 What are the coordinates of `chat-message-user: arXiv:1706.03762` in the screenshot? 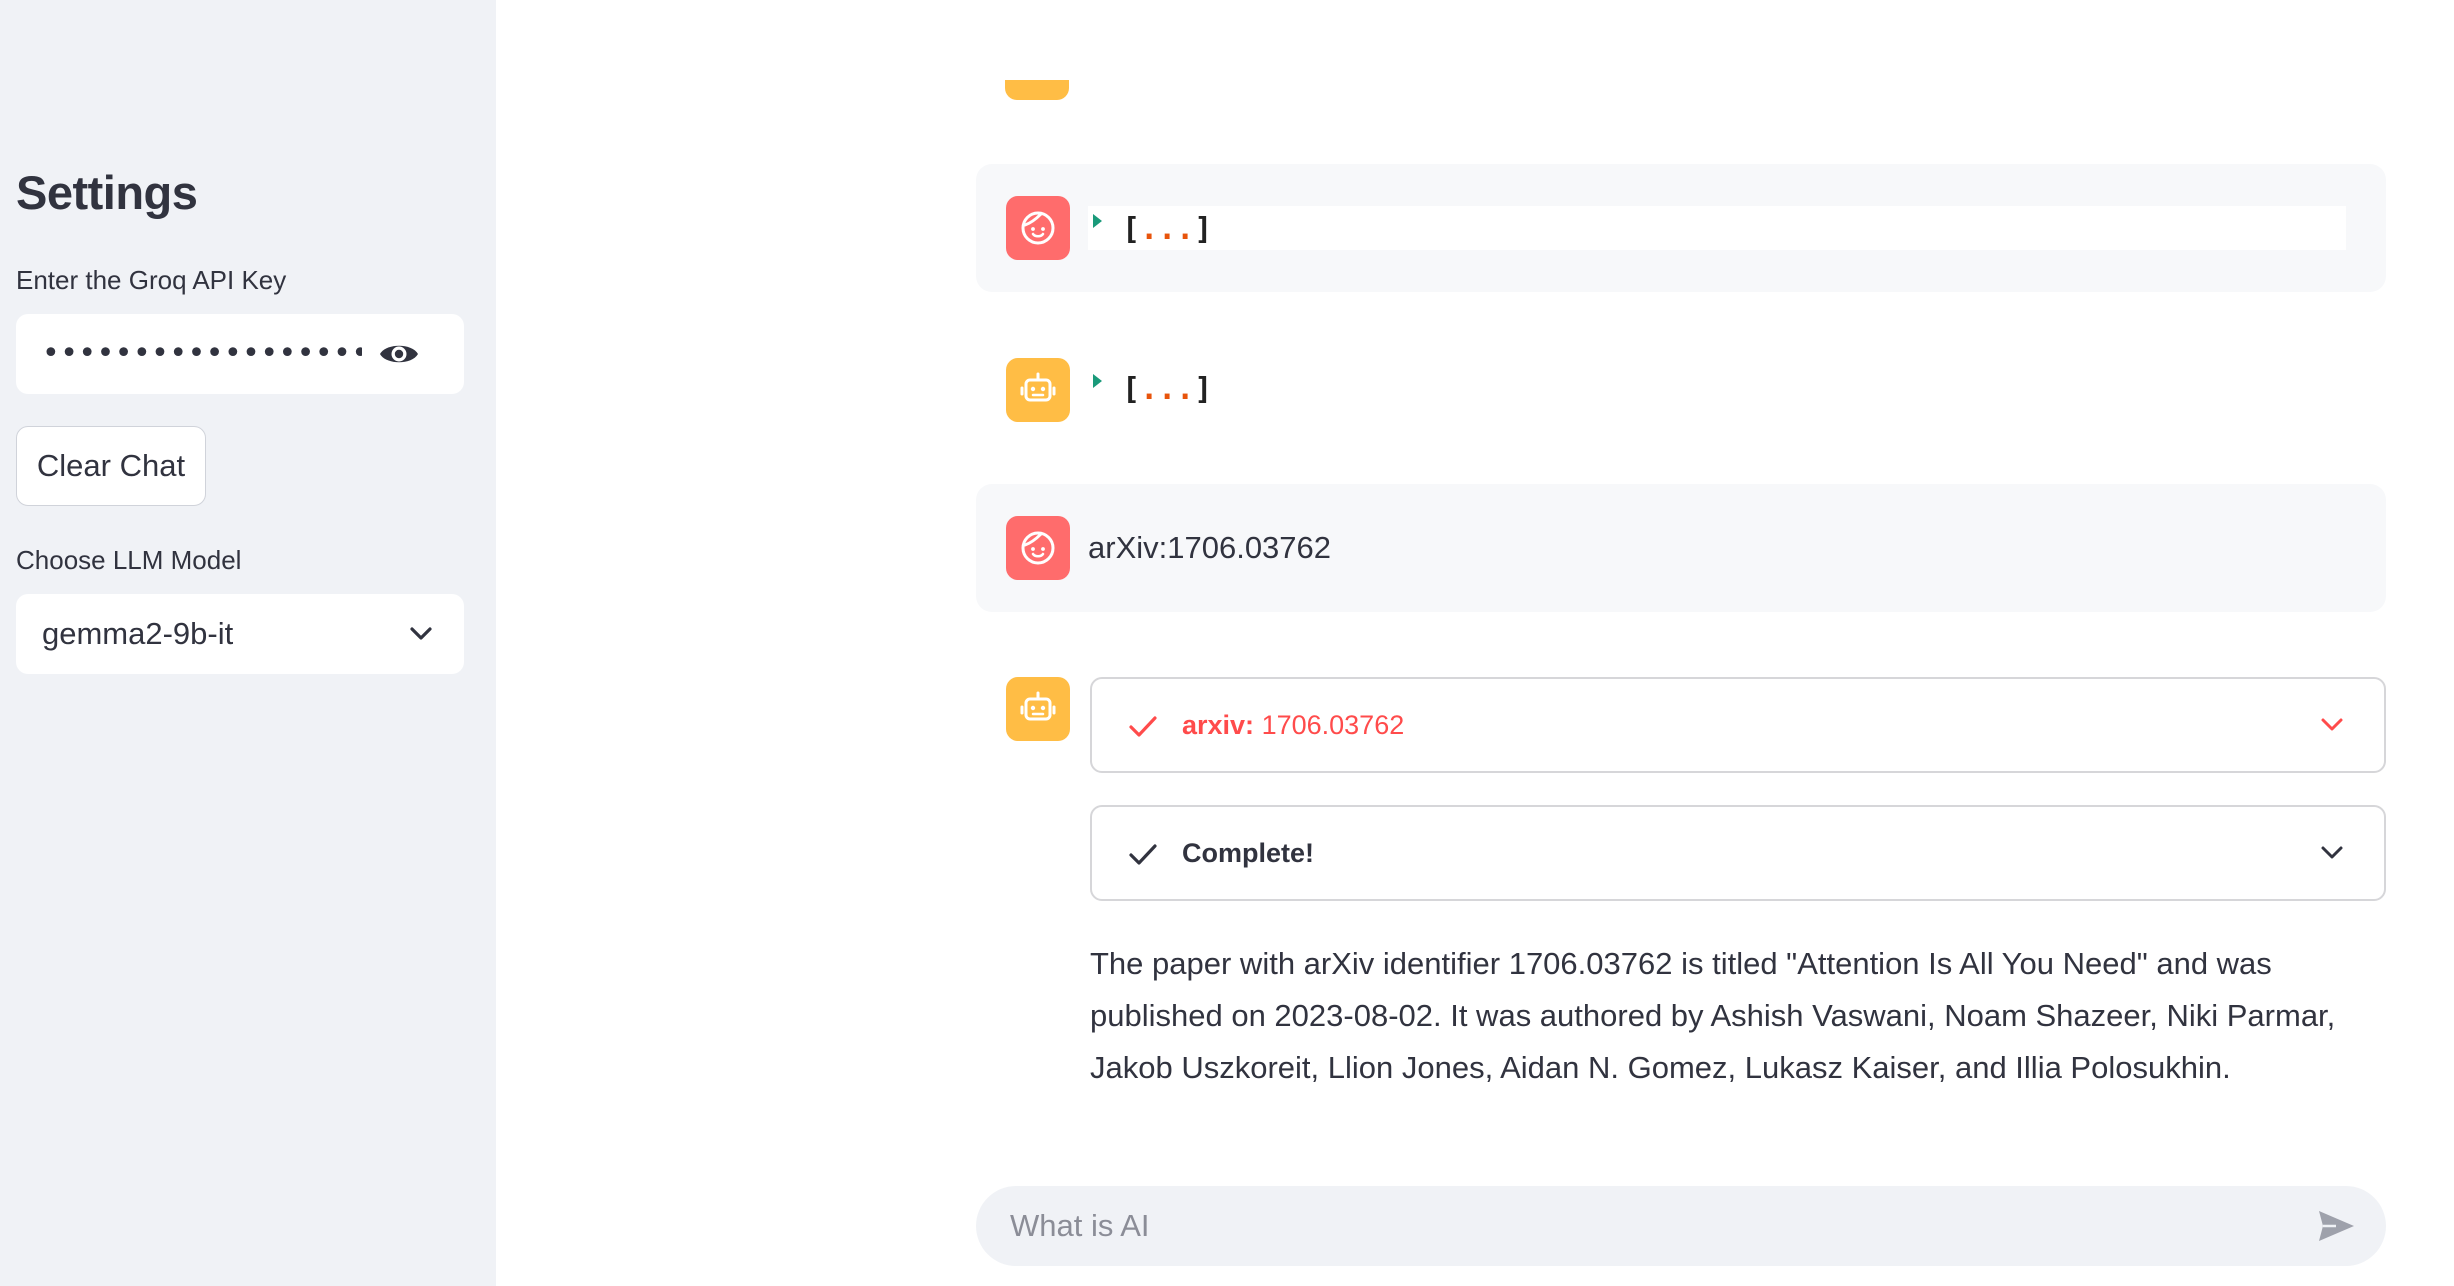 It's located at (1681, 548).